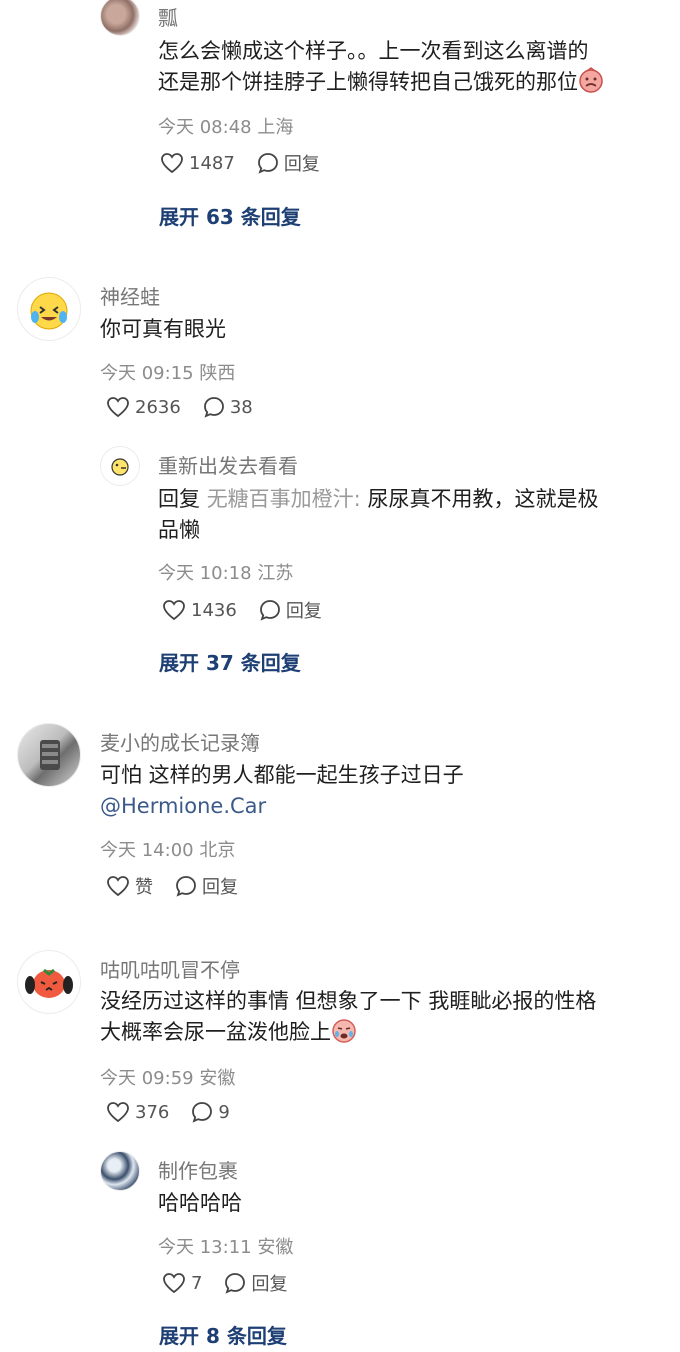 The width and height of the screenshot is (680, 1352). What do you see at coordinates (214, 610) in the screenshot?
I see `like-count: 1436` at bounding box center [214, 610].